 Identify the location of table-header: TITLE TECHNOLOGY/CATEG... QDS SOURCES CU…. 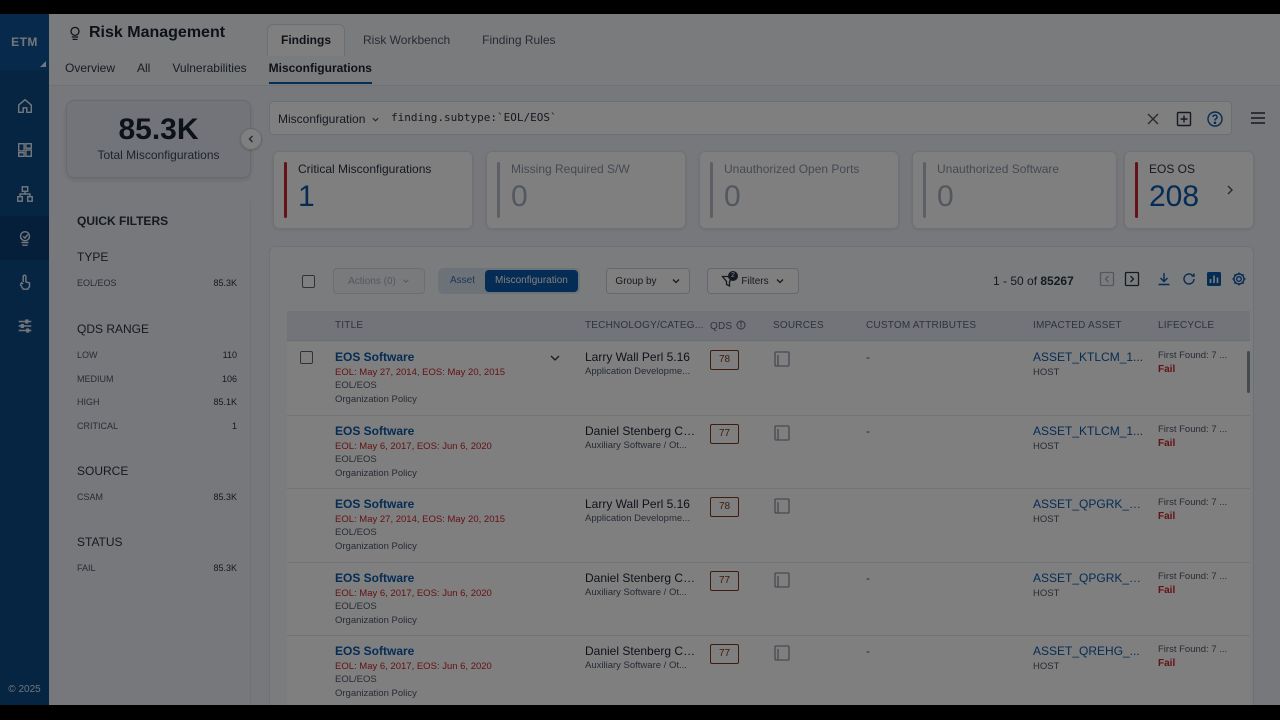
(768, 326).